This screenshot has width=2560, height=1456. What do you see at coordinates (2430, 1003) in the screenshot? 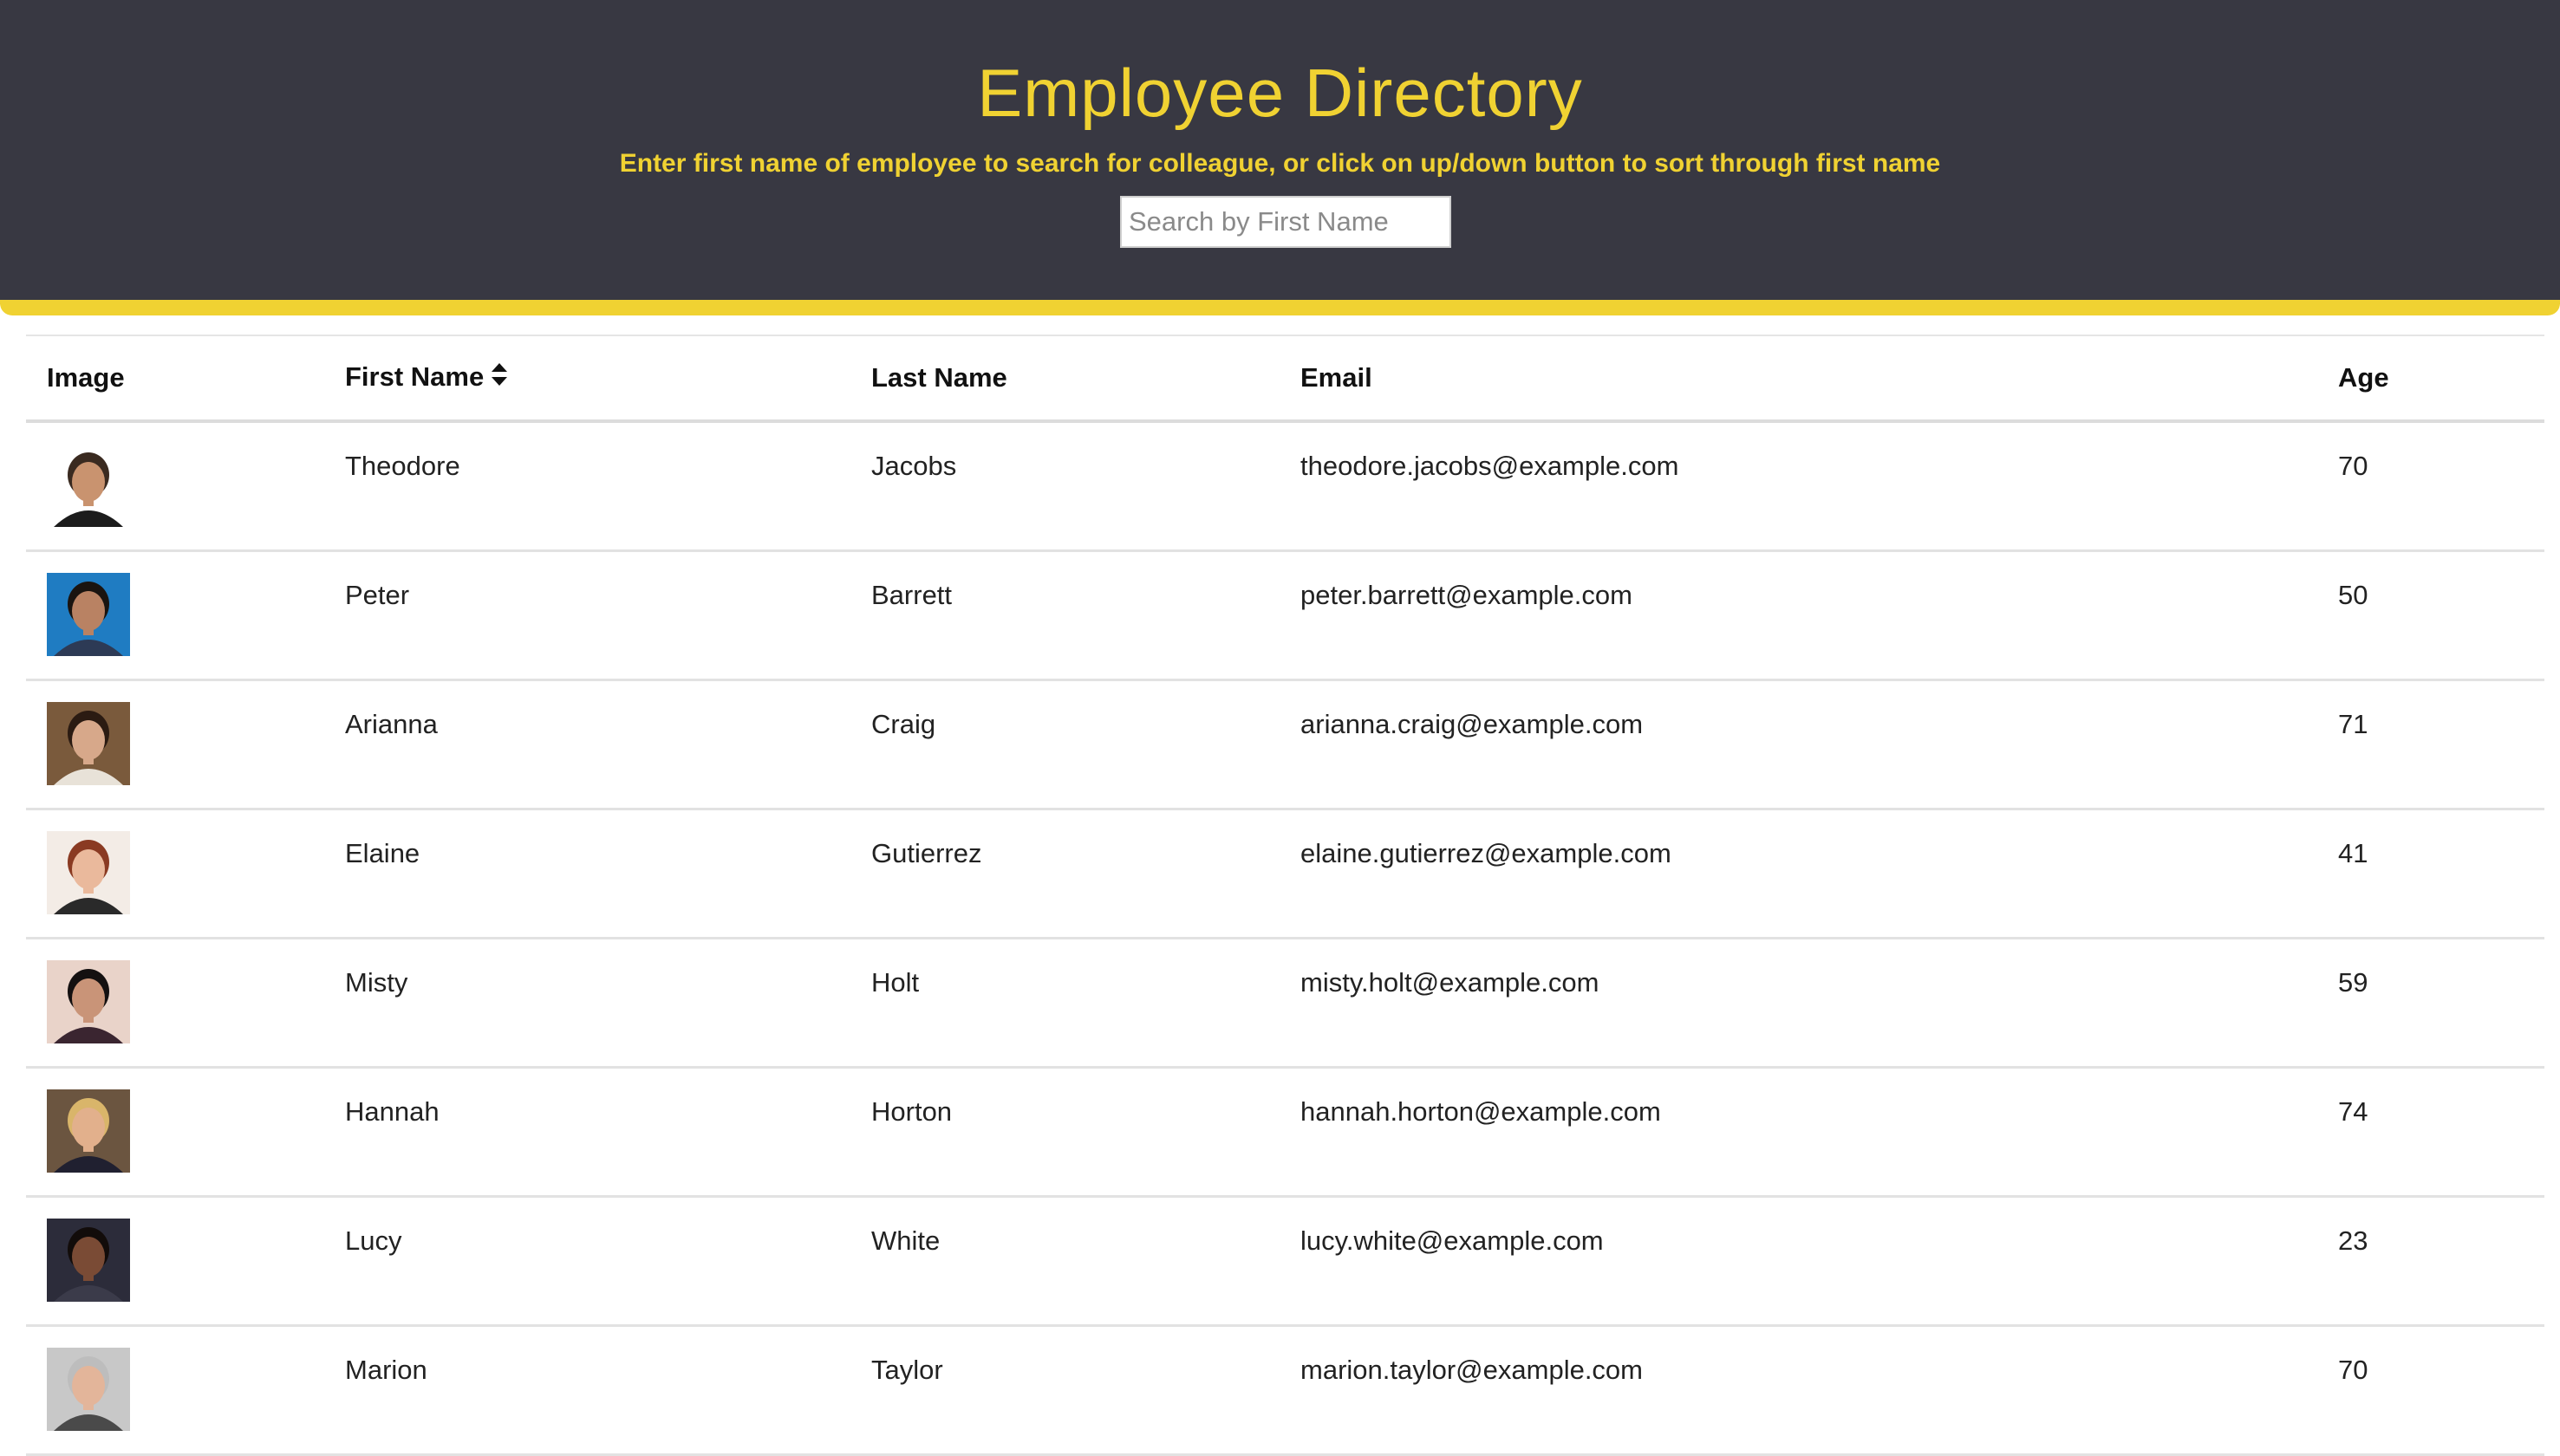
I see `cell-age: 59` at bounding box center [2430, 1003].